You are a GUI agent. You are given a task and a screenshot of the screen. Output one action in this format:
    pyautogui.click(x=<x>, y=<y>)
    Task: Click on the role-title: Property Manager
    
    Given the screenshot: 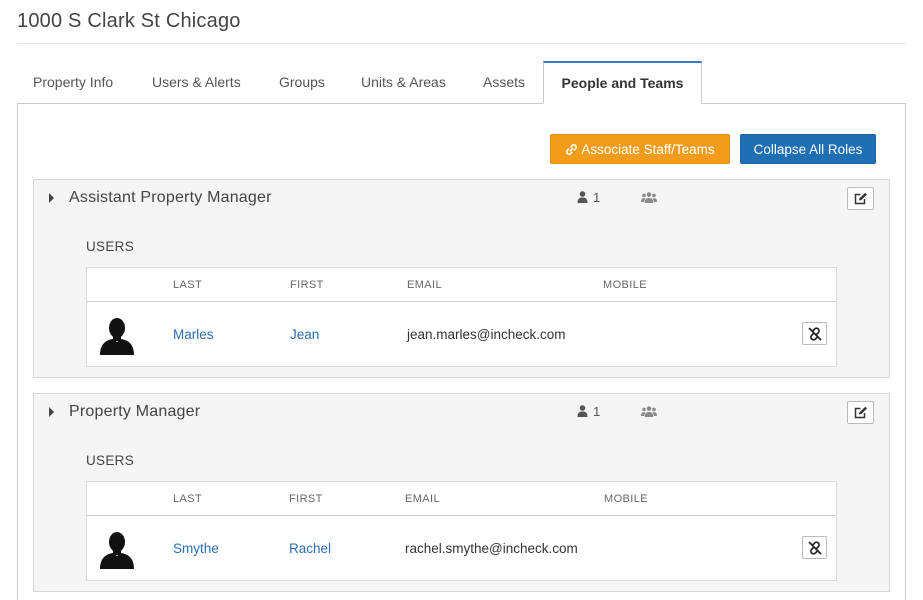 What is the action you would take?
    pyautogui.click(x=135, y=411)
    